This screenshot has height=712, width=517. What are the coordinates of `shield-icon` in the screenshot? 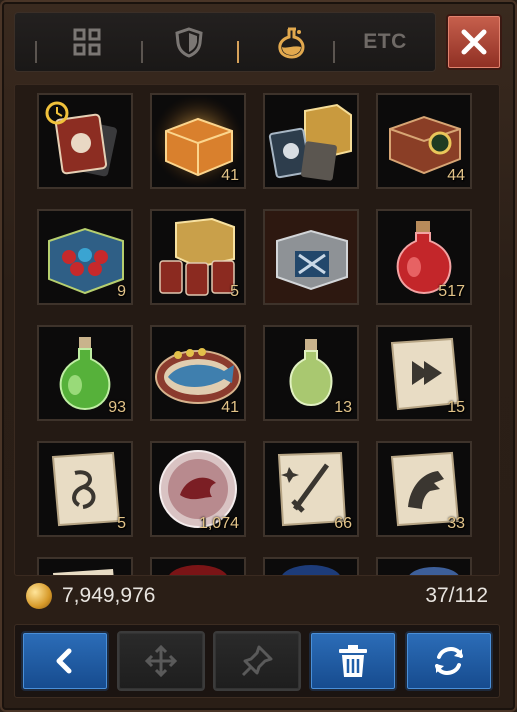 It's located at (189, 42).